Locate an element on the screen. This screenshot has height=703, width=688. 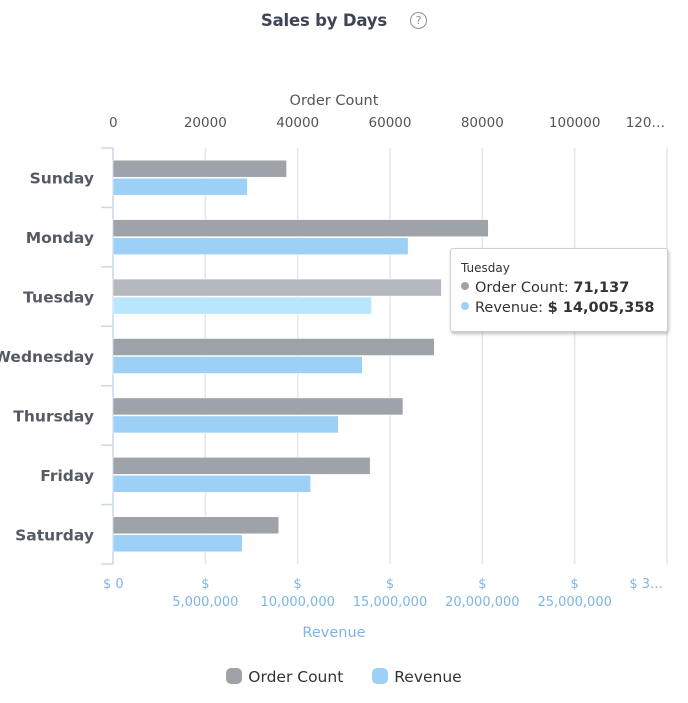
top-axis-tick-label: 40000 is located at coordinates (297, 123).